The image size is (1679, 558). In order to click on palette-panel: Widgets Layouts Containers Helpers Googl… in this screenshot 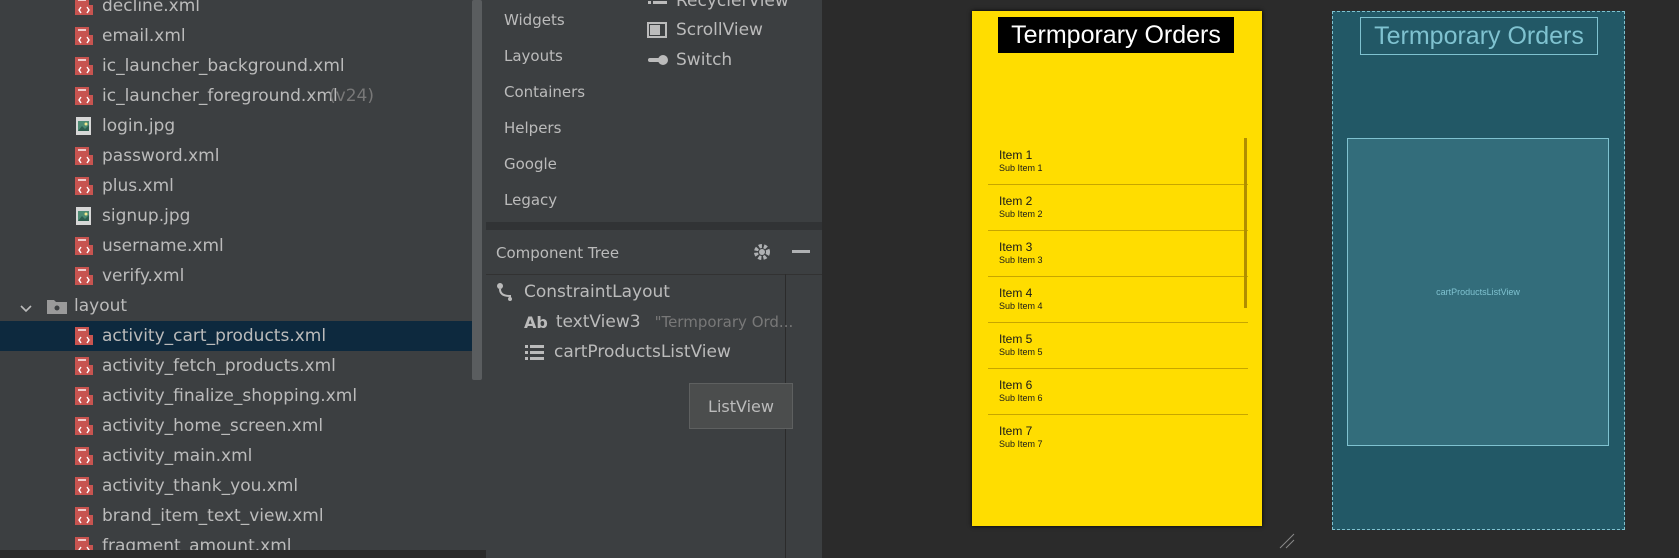, I will do `click(654, 111)`.